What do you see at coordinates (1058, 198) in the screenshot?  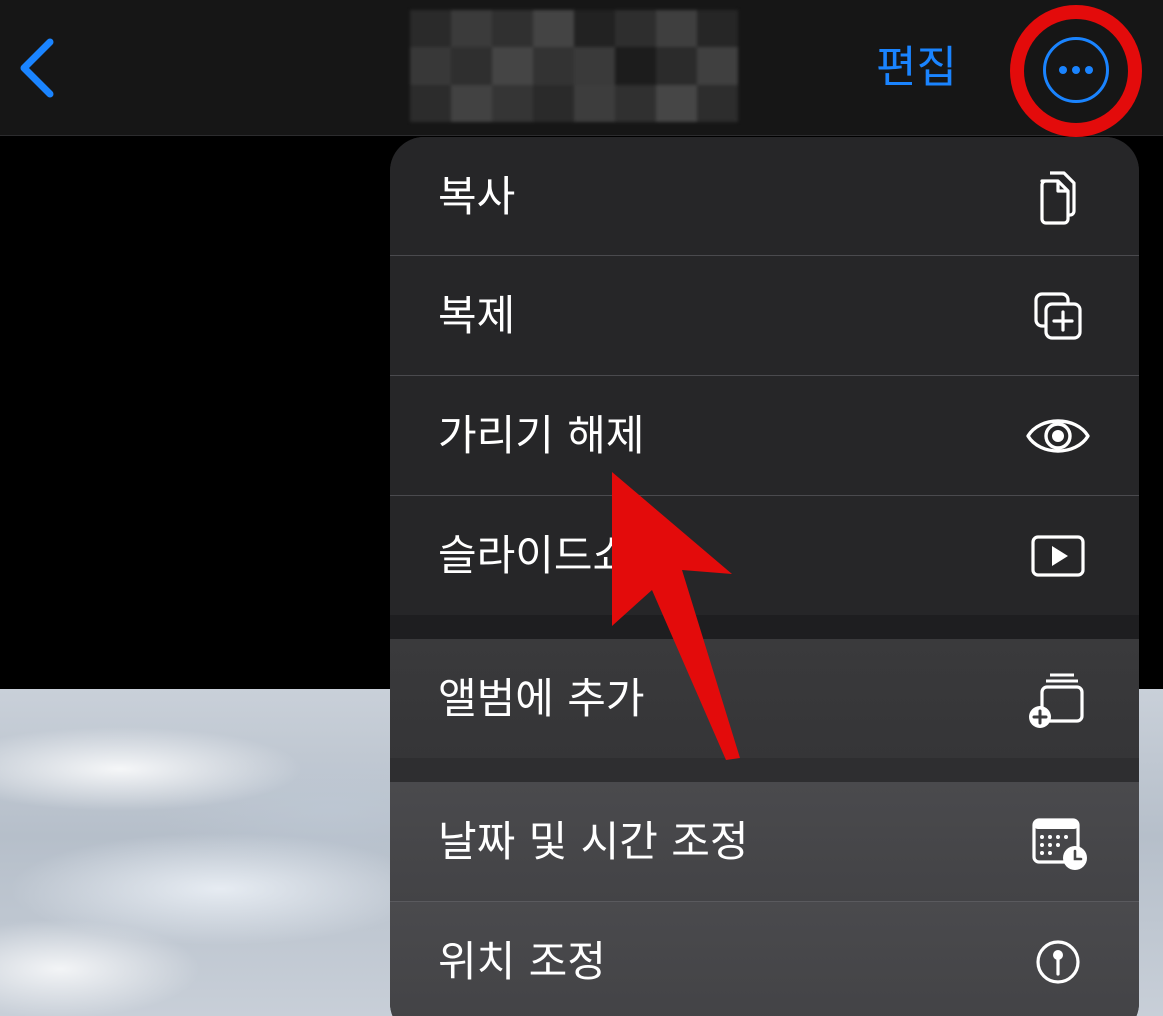 I see `copy-icon` at bounding box center [1058, 198].